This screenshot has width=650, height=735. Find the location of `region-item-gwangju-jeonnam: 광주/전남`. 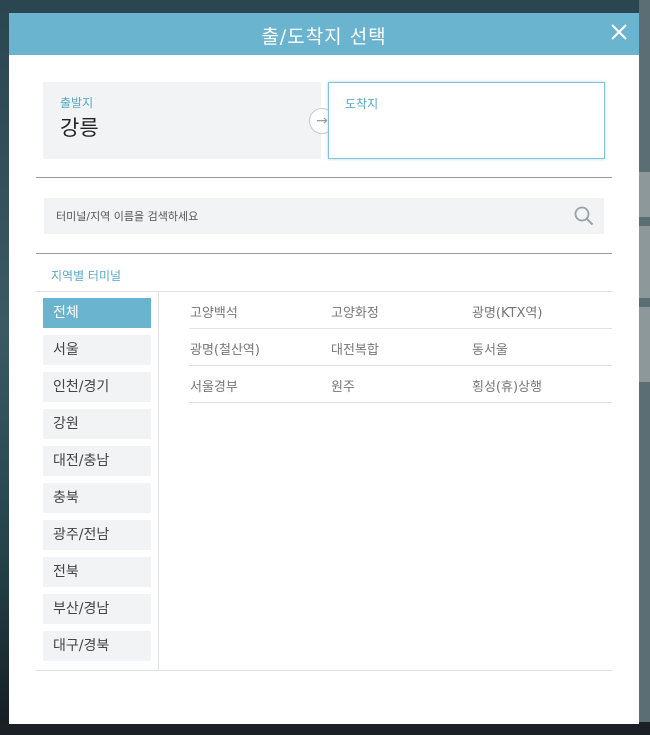

region-item-gwangju-jeonnam: 광주/전남 is located at coordinates (97, 535).